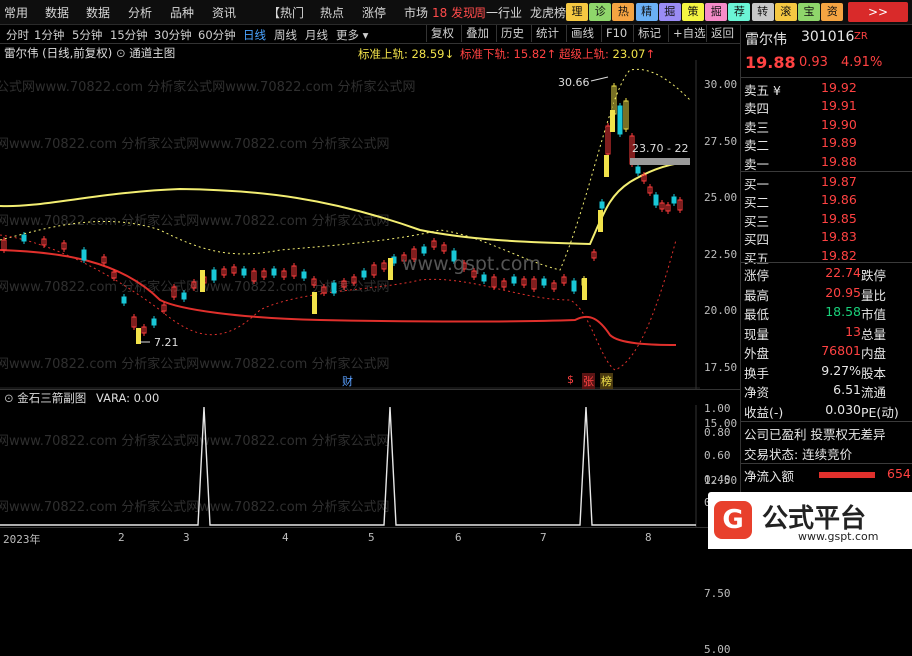  What do you see at coordinates (874, 334) in the screenshot?
I see `row-label-secondary: 总量` at bounding box center [874, 334].